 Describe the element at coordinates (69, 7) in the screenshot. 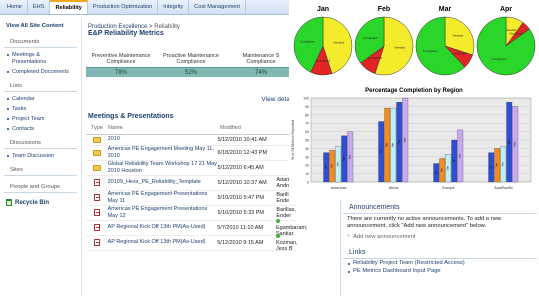

I see `tab-reliability: Reliability` at that location.